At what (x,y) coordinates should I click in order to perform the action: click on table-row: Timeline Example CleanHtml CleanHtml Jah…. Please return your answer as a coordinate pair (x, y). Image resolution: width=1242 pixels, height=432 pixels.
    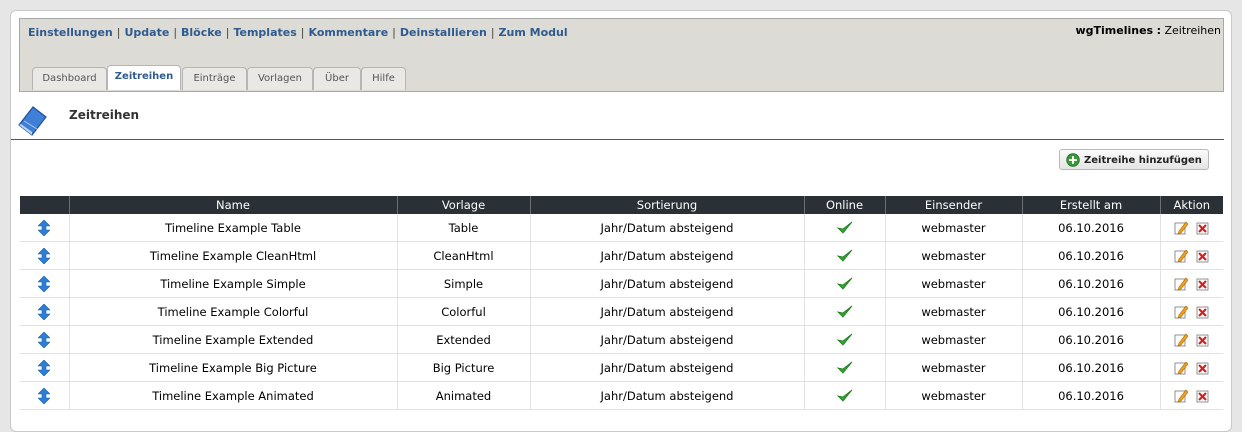
    Looking at the image, I should click on (621, 255).